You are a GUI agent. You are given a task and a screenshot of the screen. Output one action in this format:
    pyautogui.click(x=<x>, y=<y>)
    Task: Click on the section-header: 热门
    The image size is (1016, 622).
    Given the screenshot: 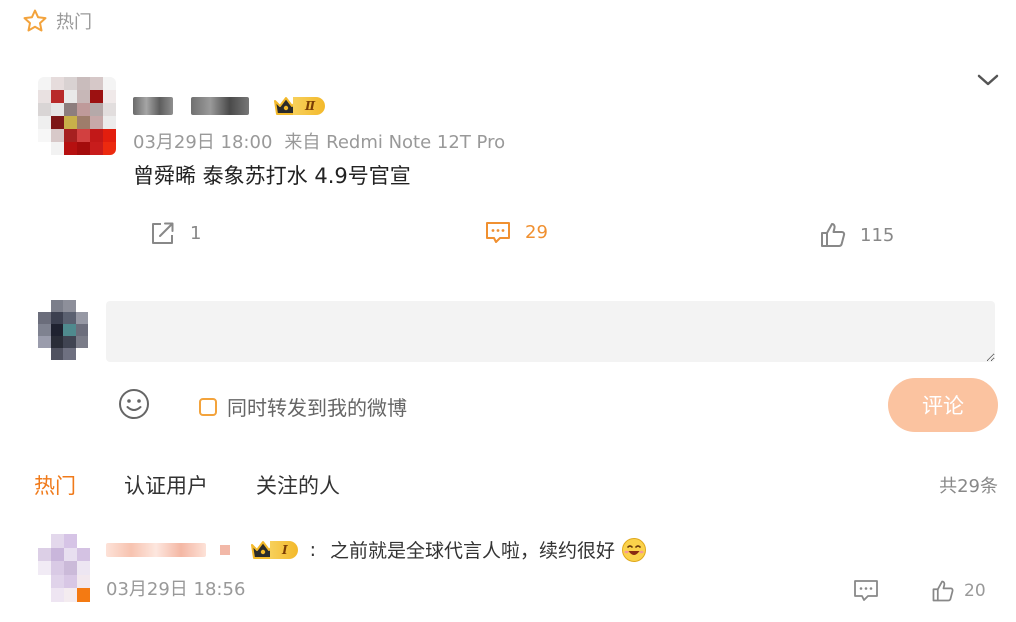 What is the action you would take?
    pyautogui.click(x=57, y=21)
    